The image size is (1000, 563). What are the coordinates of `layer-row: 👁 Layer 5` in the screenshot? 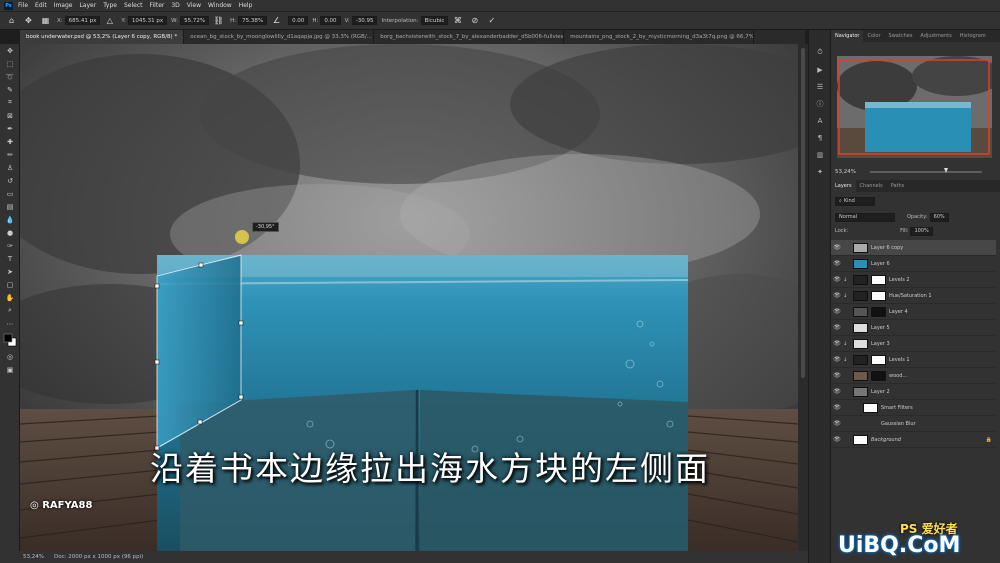 It's located at (913, 328).